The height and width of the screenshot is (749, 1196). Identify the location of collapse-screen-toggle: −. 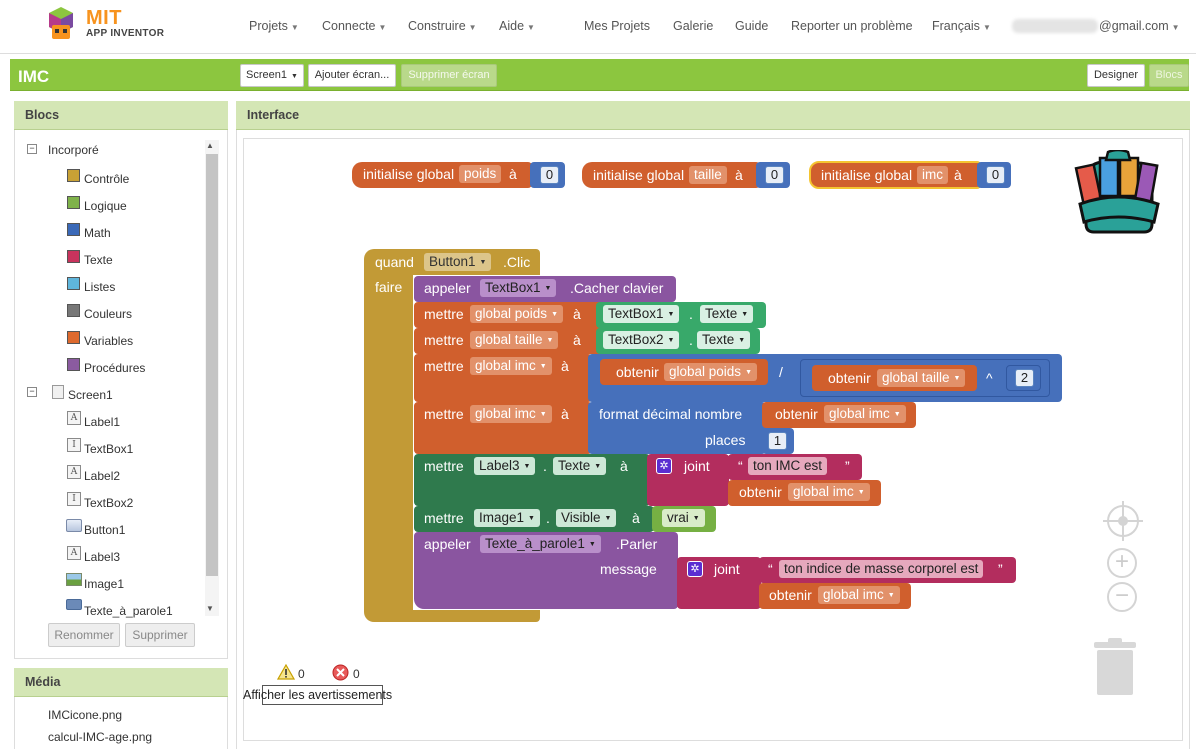
(32, 392).